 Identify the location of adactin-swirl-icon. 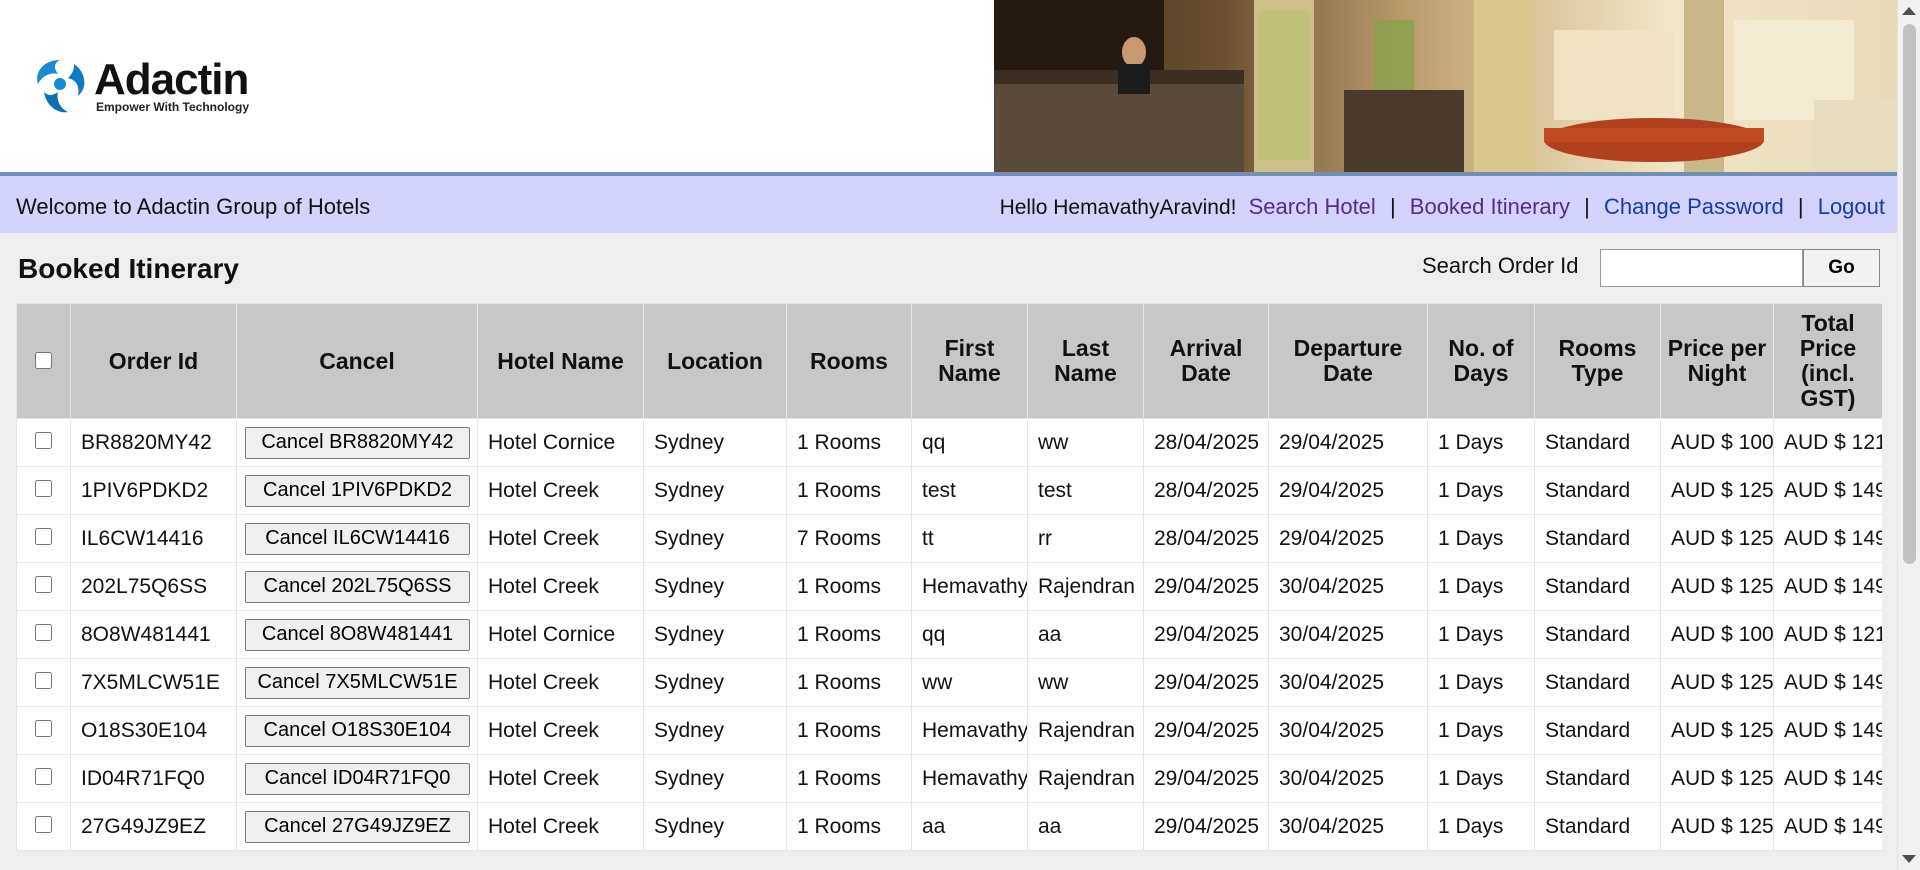
(61, 86).